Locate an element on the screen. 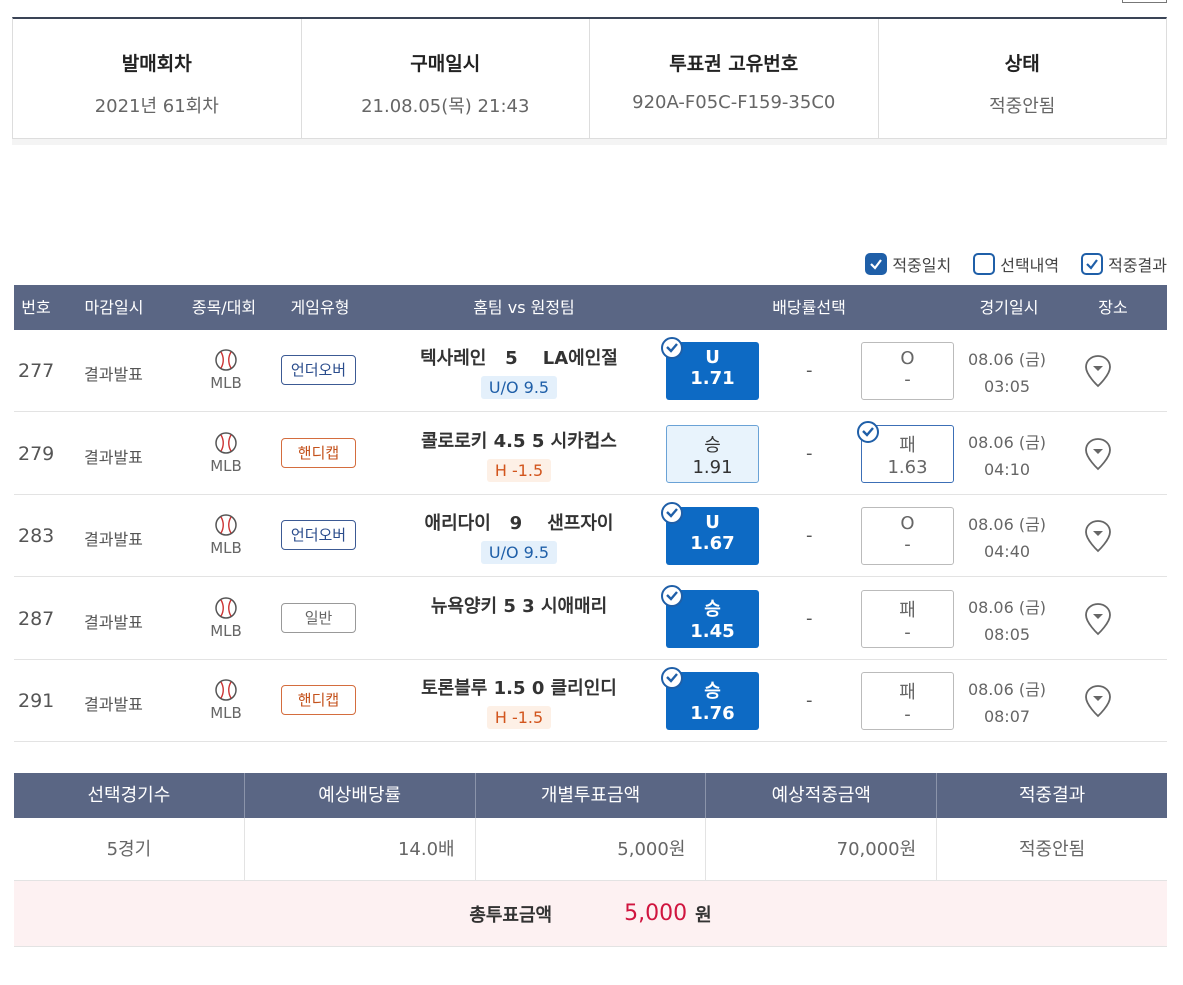 The image size is (1183, 985). round-label: 발매회차 is located at coordinates (156, 64).